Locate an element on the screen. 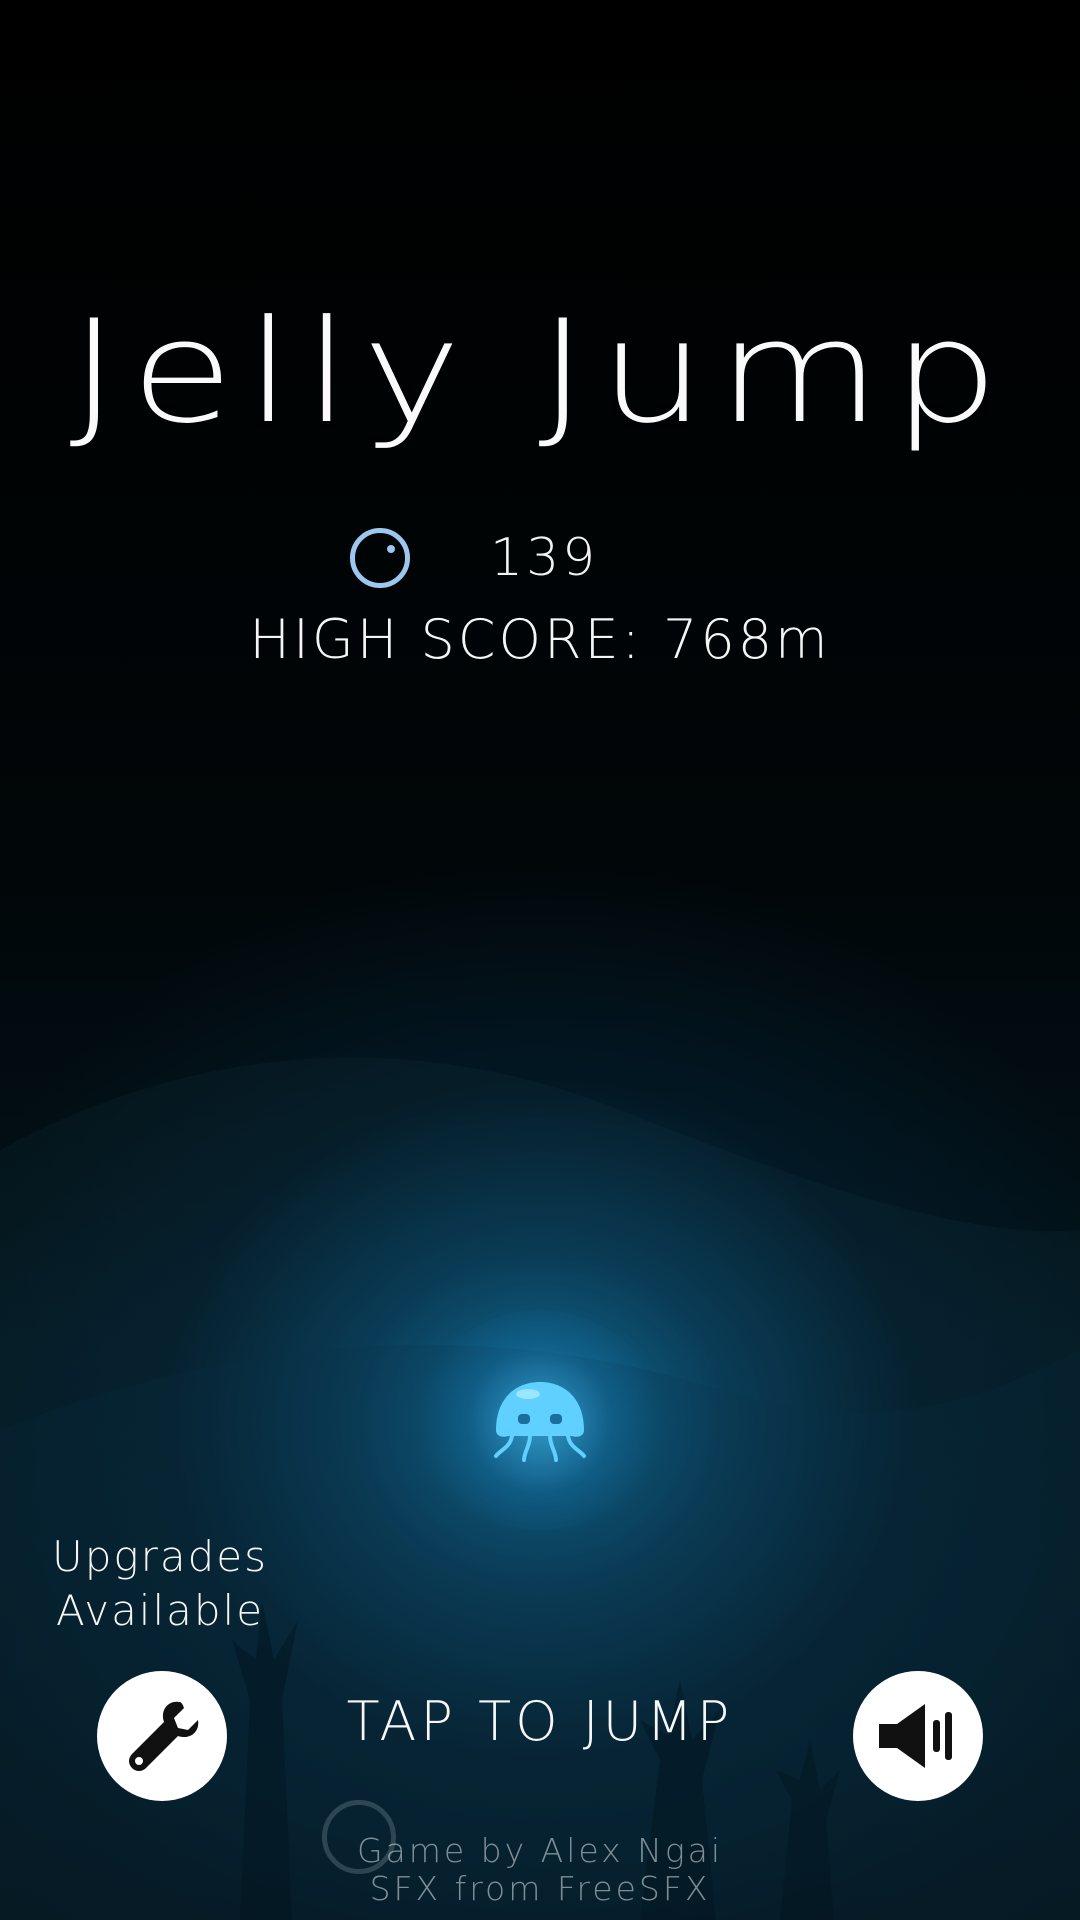 Image resolution: width=1080 pixels, height=1920 pixels. upgrades-line-1: Upgrades is located at coordinates (160, 1556).